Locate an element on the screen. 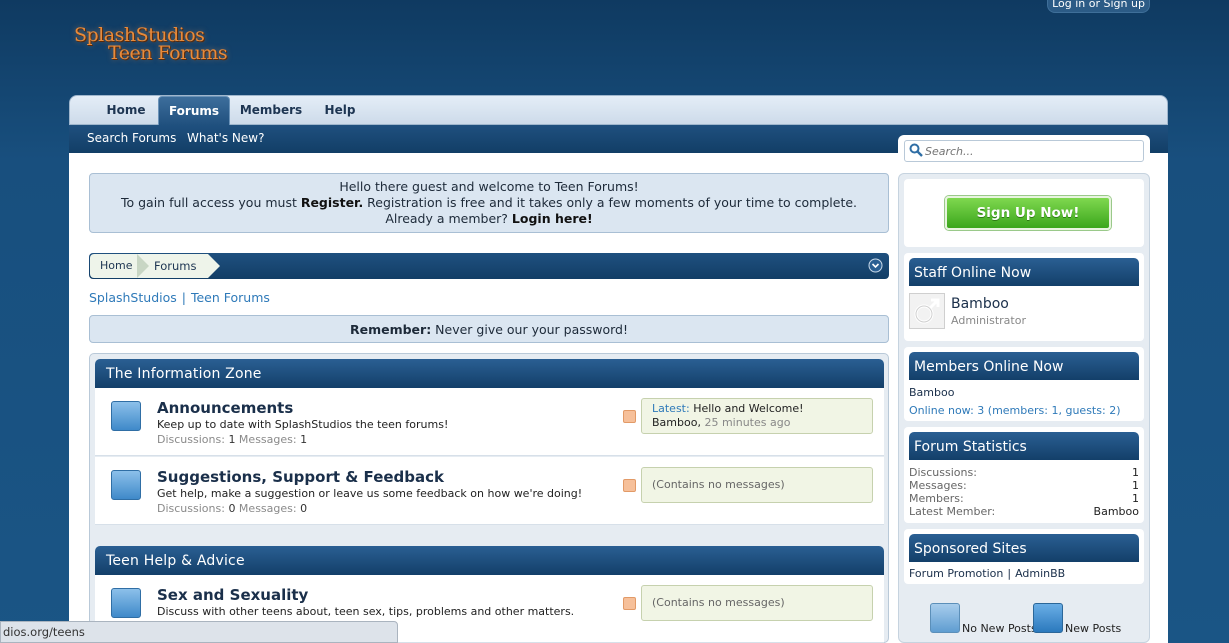  category-teen-help: Teen Help & Advice is located at coordinates (489, 560).